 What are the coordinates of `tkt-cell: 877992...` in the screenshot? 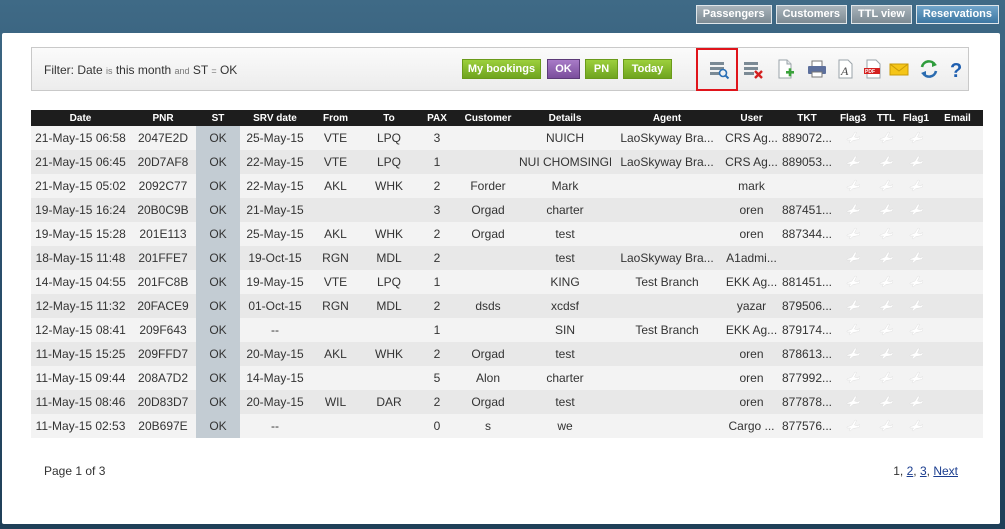 It's located at (807, 378).